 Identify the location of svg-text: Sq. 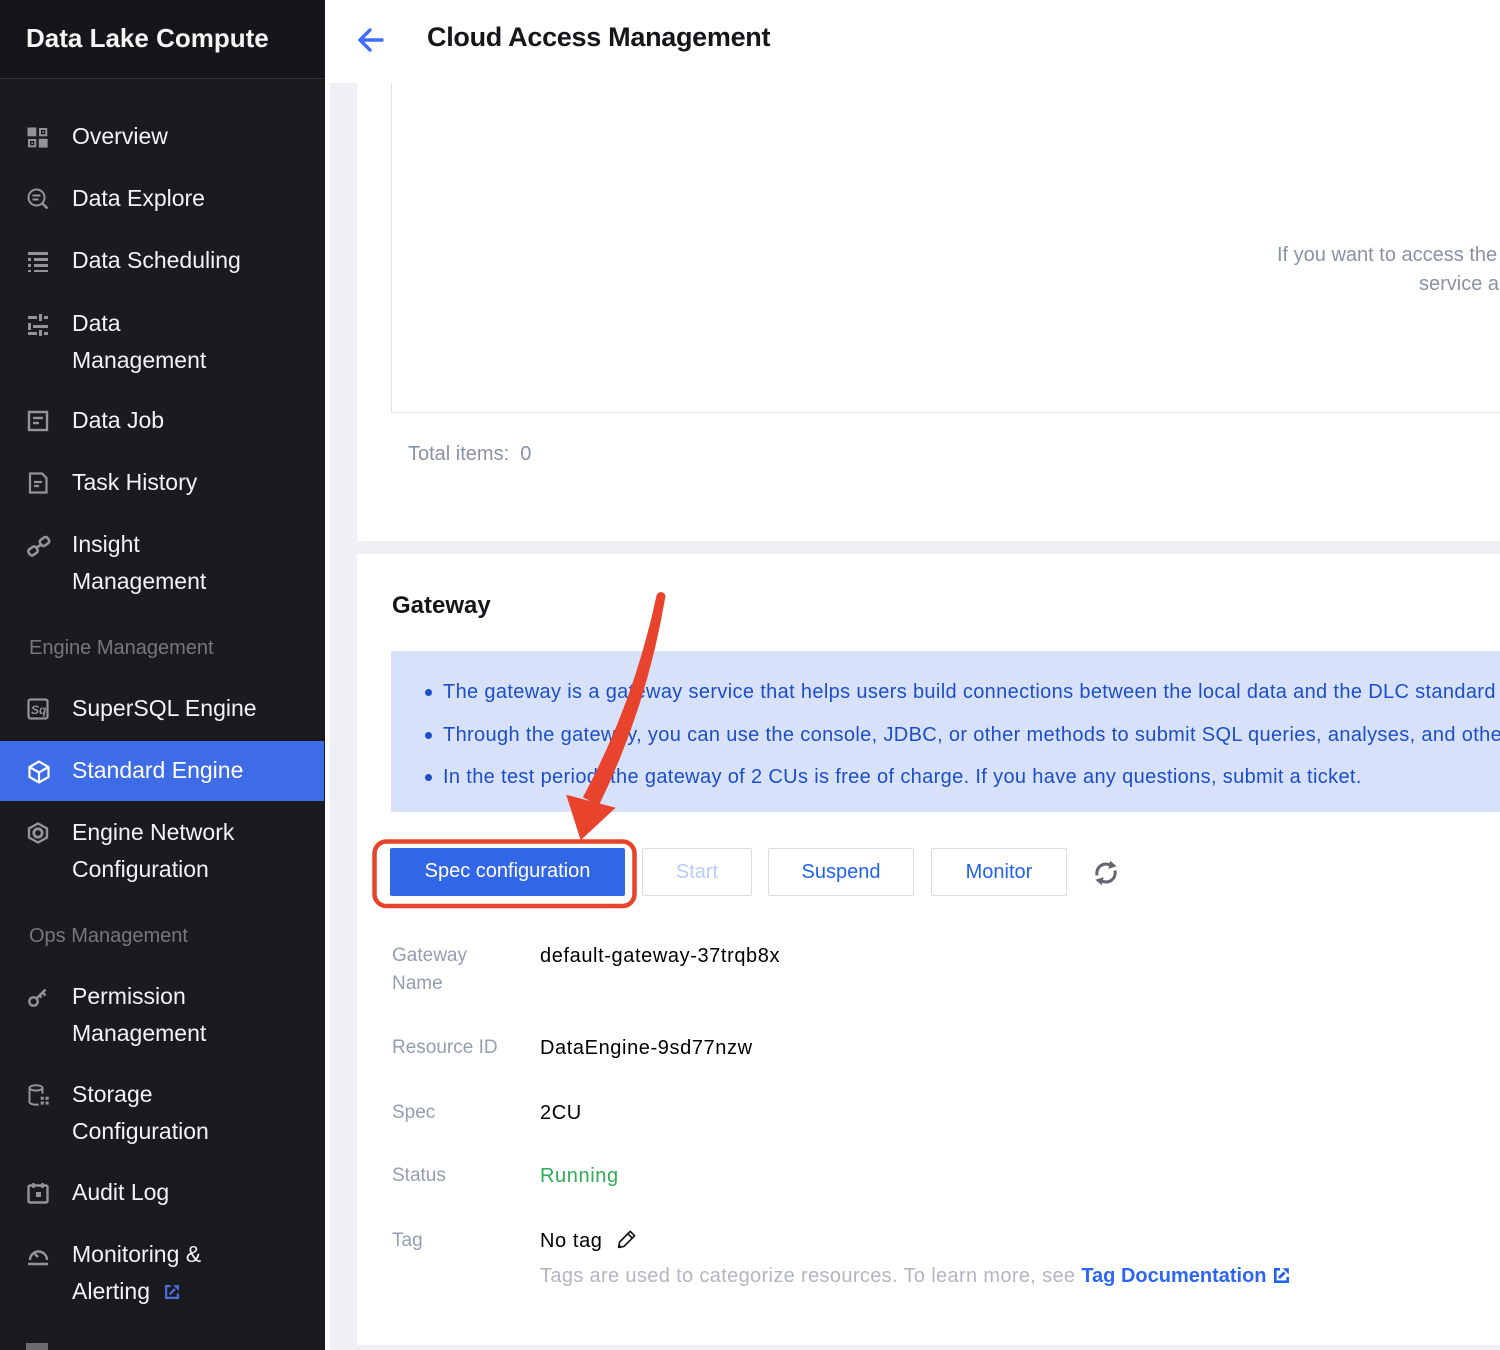
(39, 710).